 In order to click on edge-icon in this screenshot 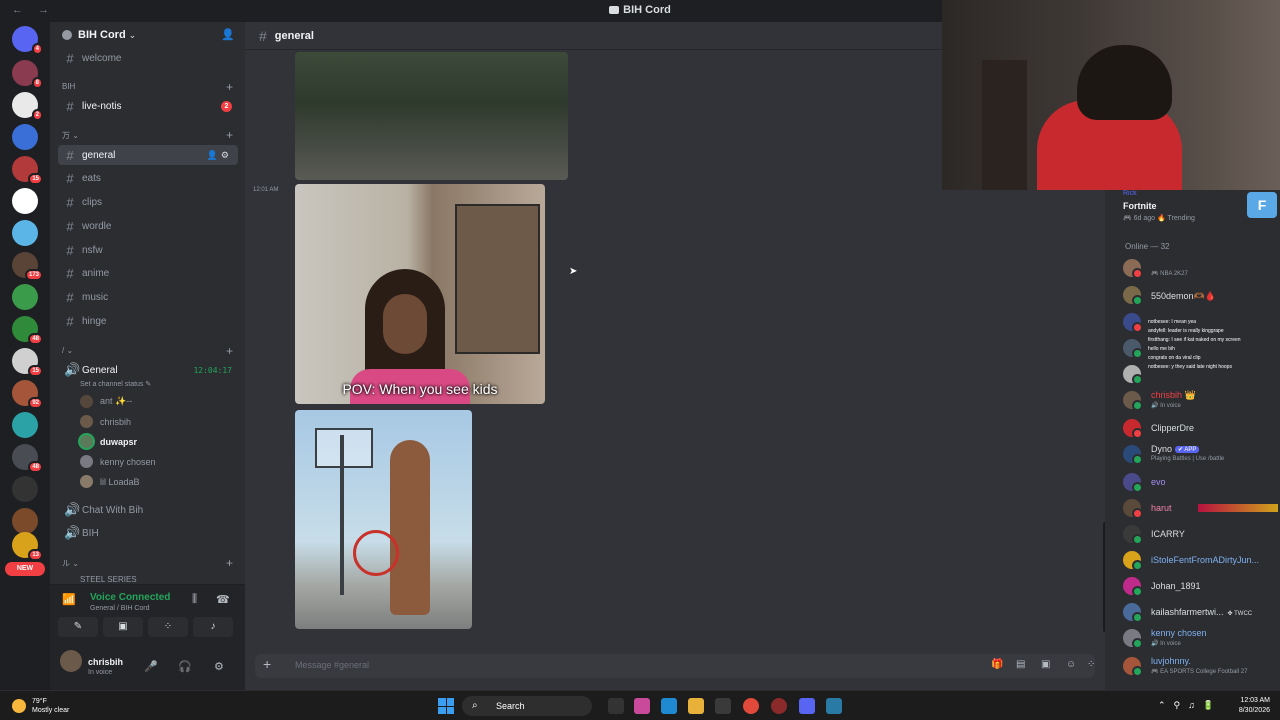, I will do `click(669, 706)`.